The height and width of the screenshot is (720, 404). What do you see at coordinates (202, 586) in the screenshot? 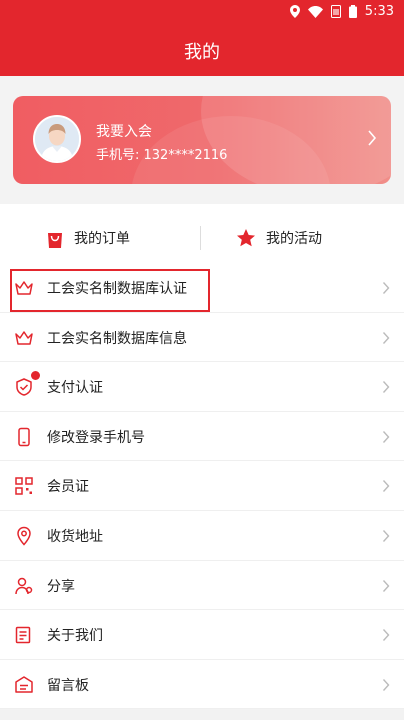
I see `menu-item-share: 分享` at bounding box center [202, 586].